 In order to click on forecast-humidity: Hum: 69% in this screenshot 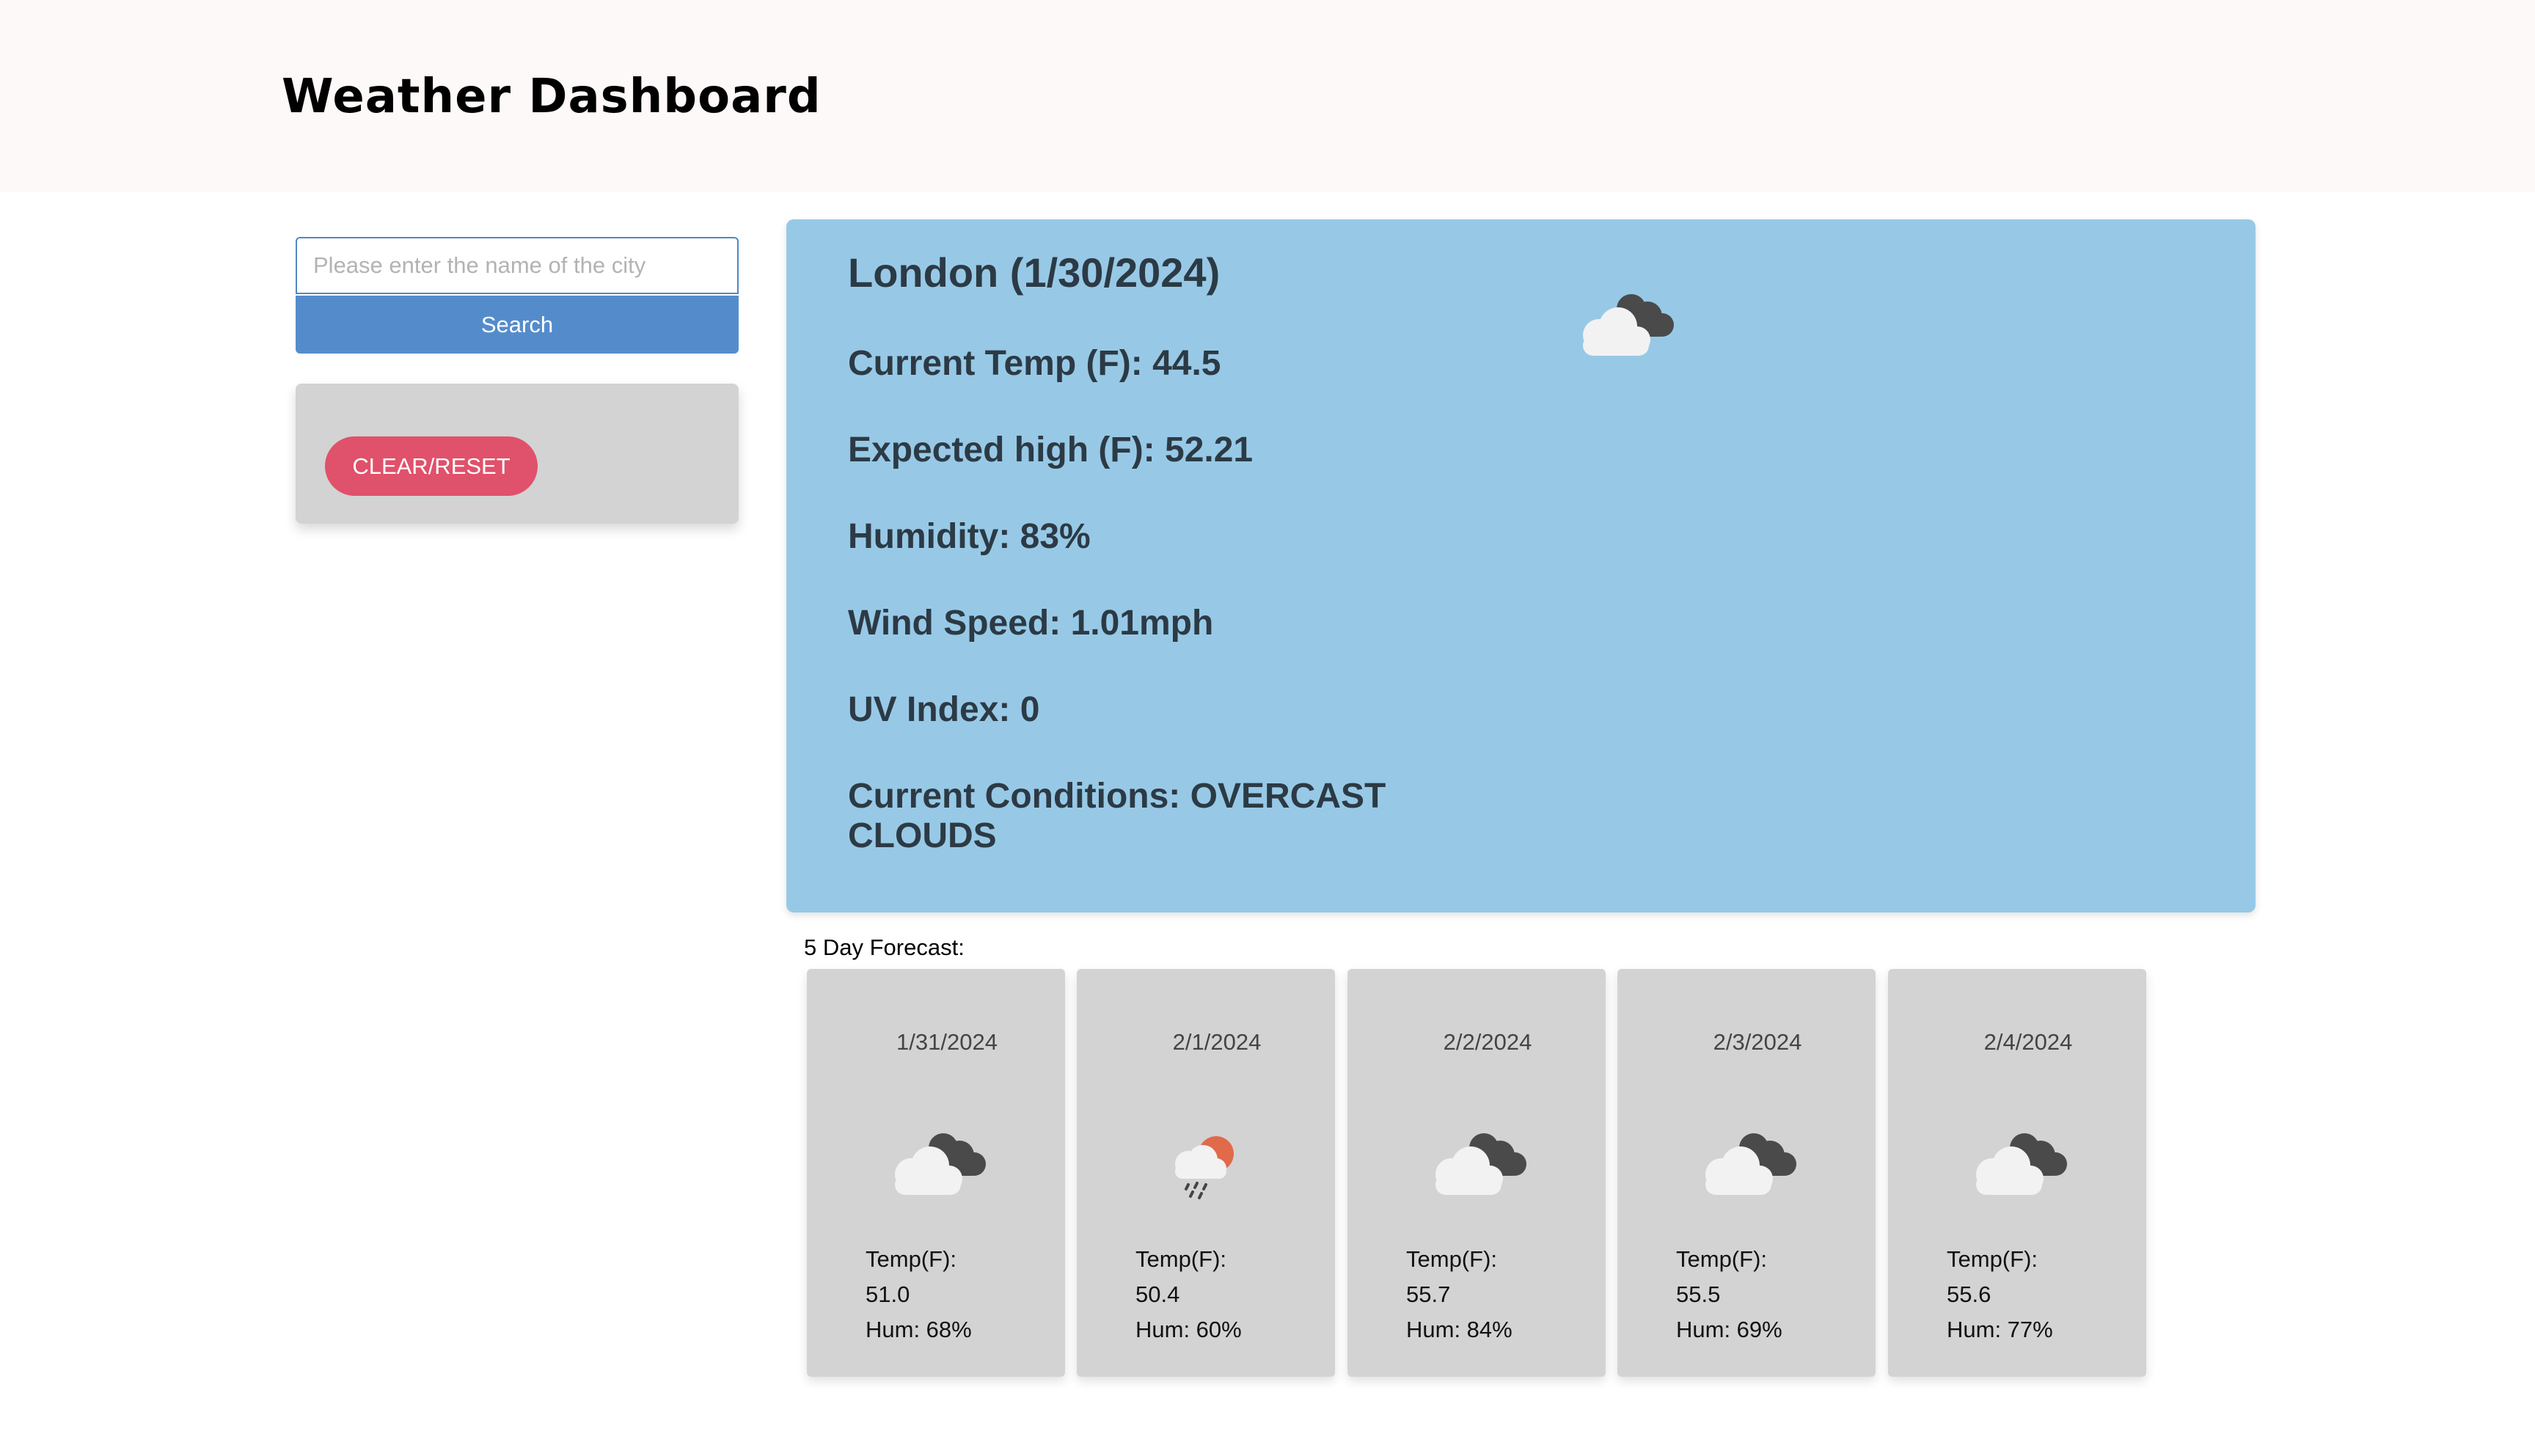, I will do `click(1729, 1330)`.